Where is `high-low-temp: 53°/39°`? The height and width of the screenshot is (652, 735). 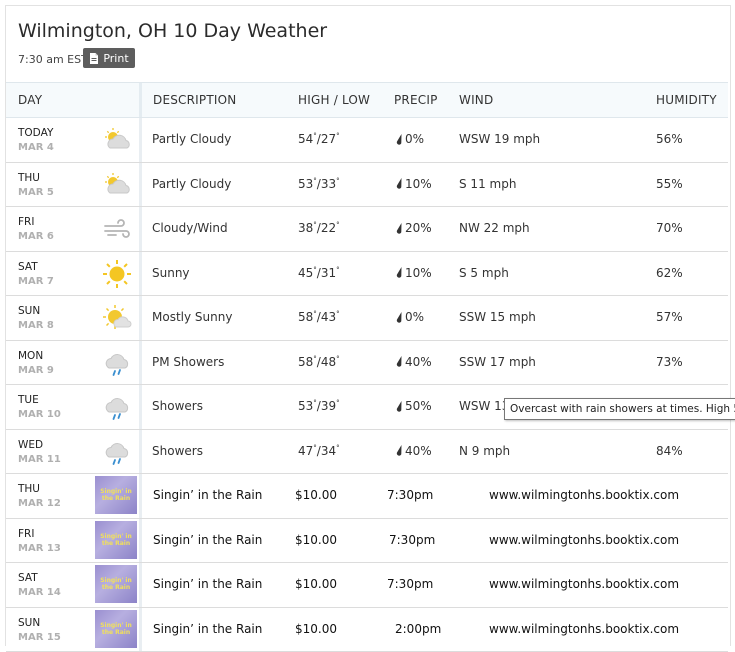 high-low-temp: 53°/39° is located at coordinates (319, 406).